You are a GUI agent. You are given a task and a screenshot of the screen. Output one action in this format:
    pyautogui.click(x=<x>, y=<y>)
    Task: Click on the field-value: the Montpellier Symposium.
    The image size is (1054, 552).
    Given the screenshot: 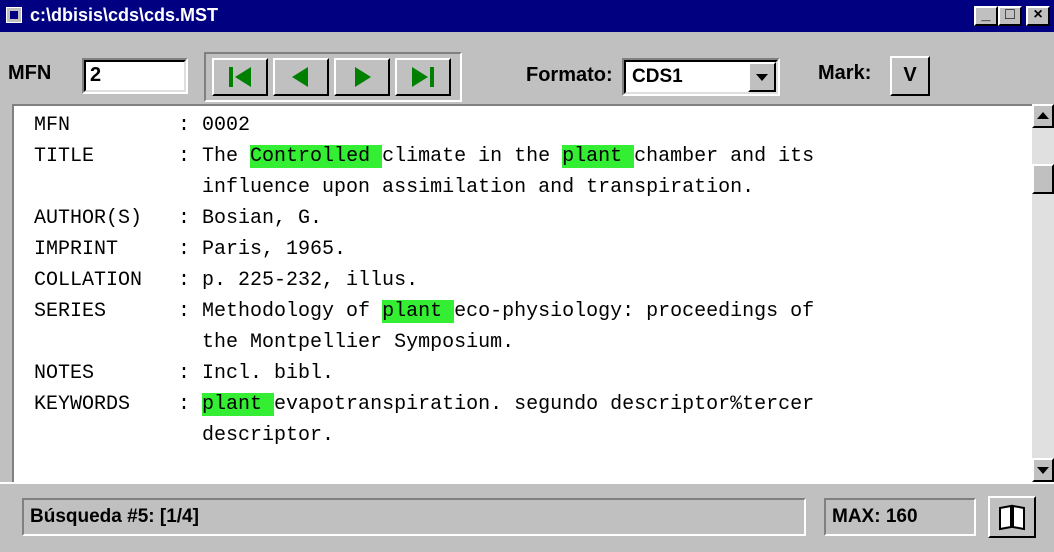 What is the action you would take?
    pyautogui.click(x=358, y=342)
    